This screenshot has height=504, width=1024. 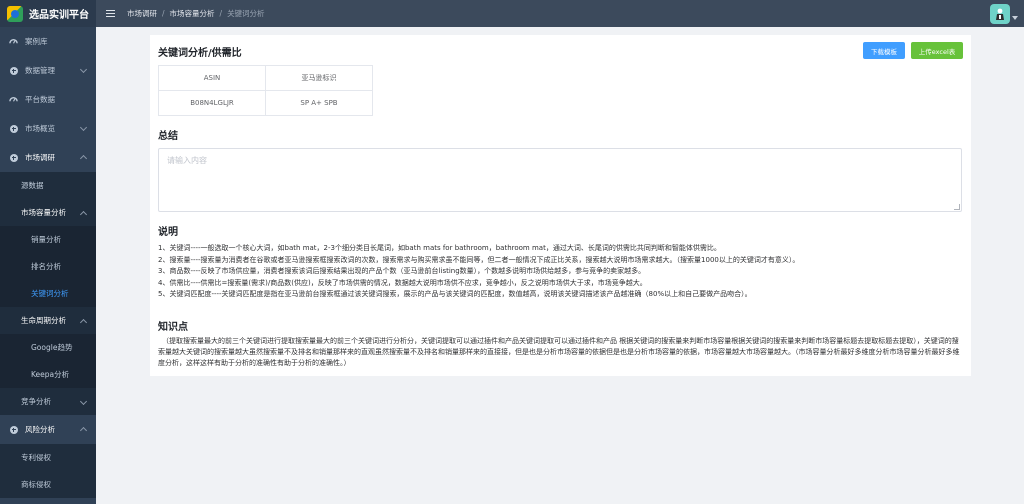 I want to click on submenu-lifecycle: Google趋势 Keepa分析, so click(x=48, y=361).